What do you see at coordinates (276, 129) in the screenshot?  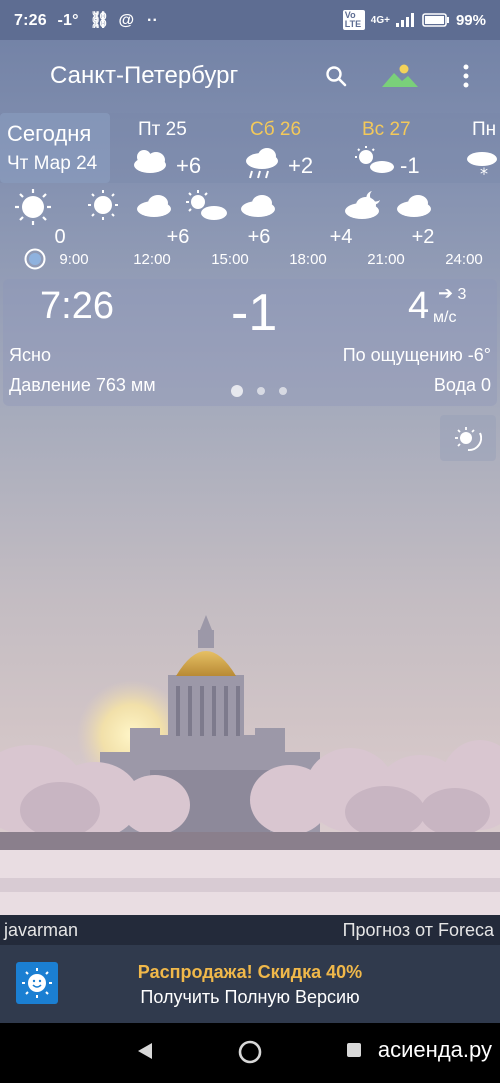 I see `day-label: Сб 26` at bounding box center [276, 129].